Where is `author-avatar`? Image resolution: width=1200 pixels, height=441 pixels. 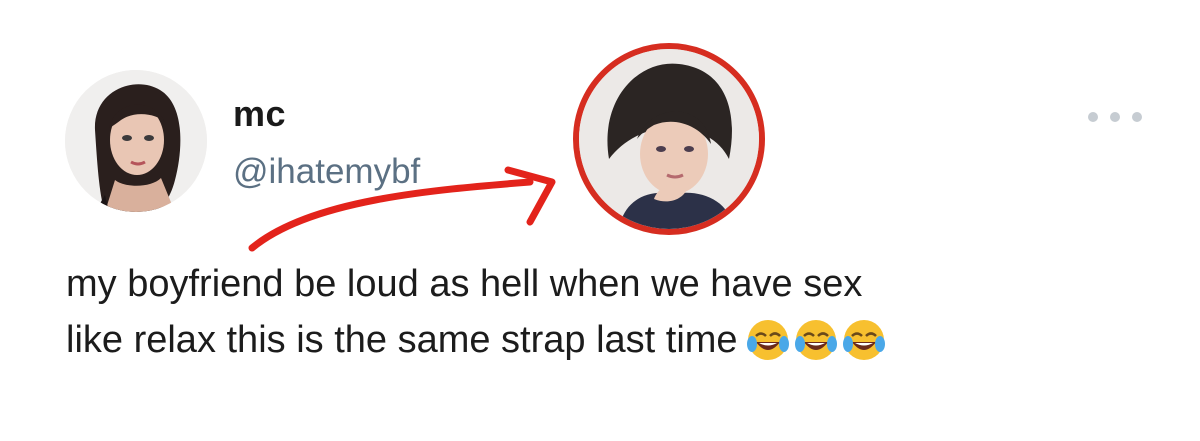
author-avatar is located at coordinates (136, 141).